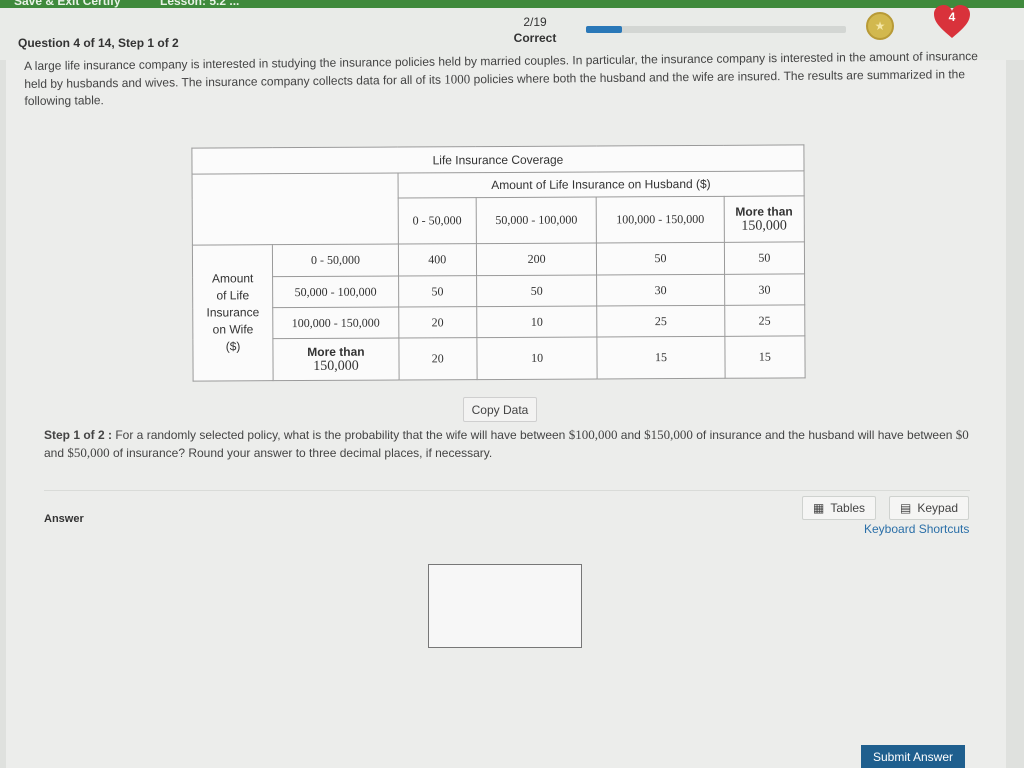 This screenshot has width=1024, height=768. Describe the element at coordinates (660, 219) in the screenshot. I see `col-header: 100,000 - 150,000` at that location.